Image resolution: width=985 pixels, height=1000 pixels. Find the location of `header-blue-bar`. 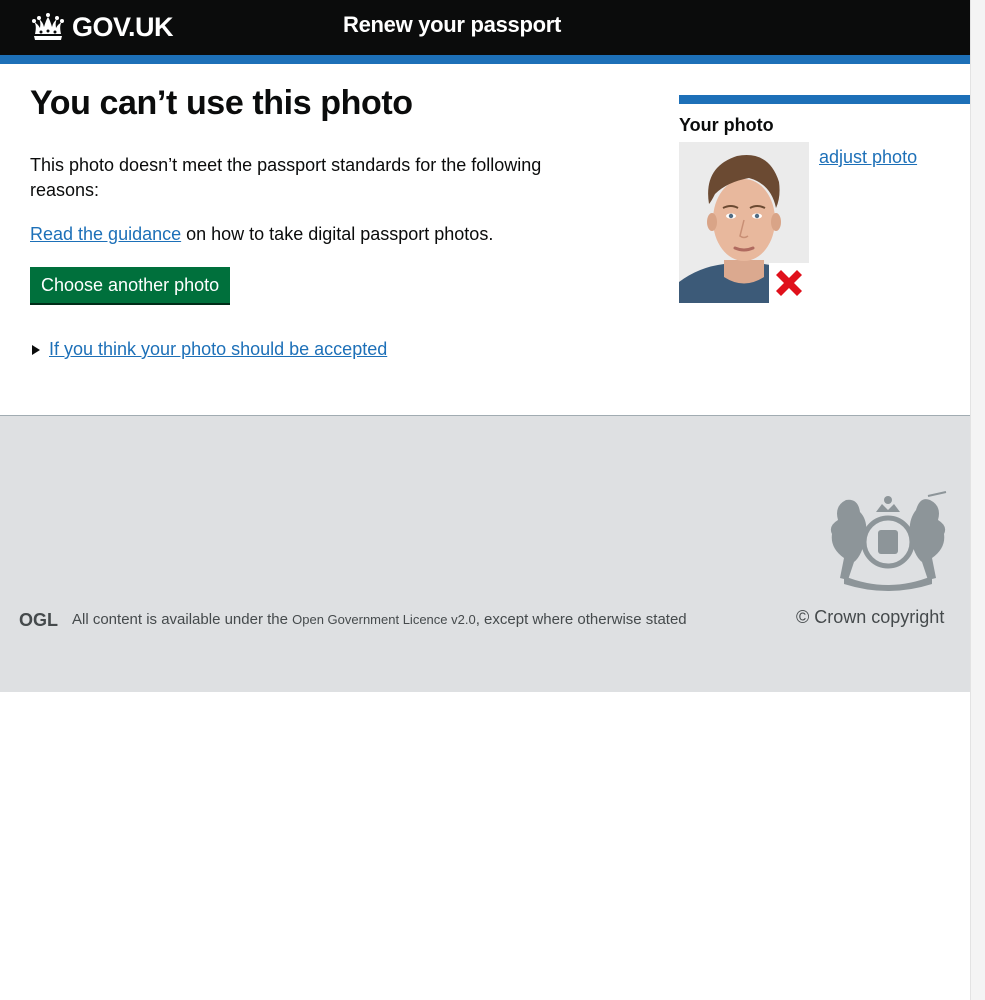

header-blue-bar is located at coordinates (485, 59).